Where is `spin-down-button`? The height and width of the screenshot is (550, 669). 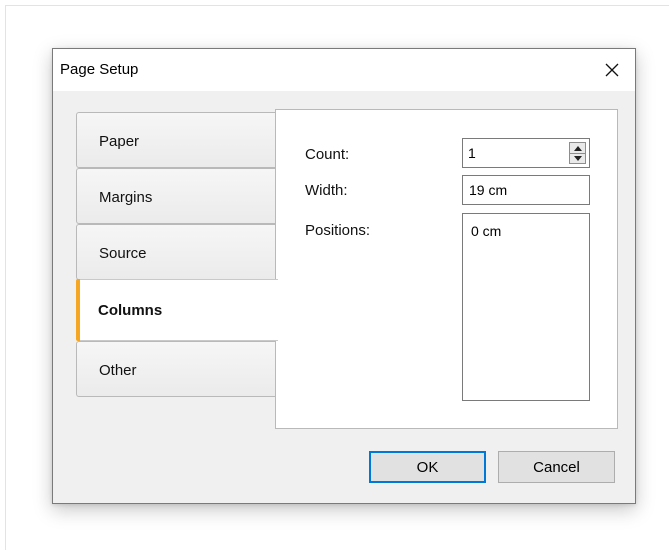 spin-down-button is located at coordinates (577, 158).